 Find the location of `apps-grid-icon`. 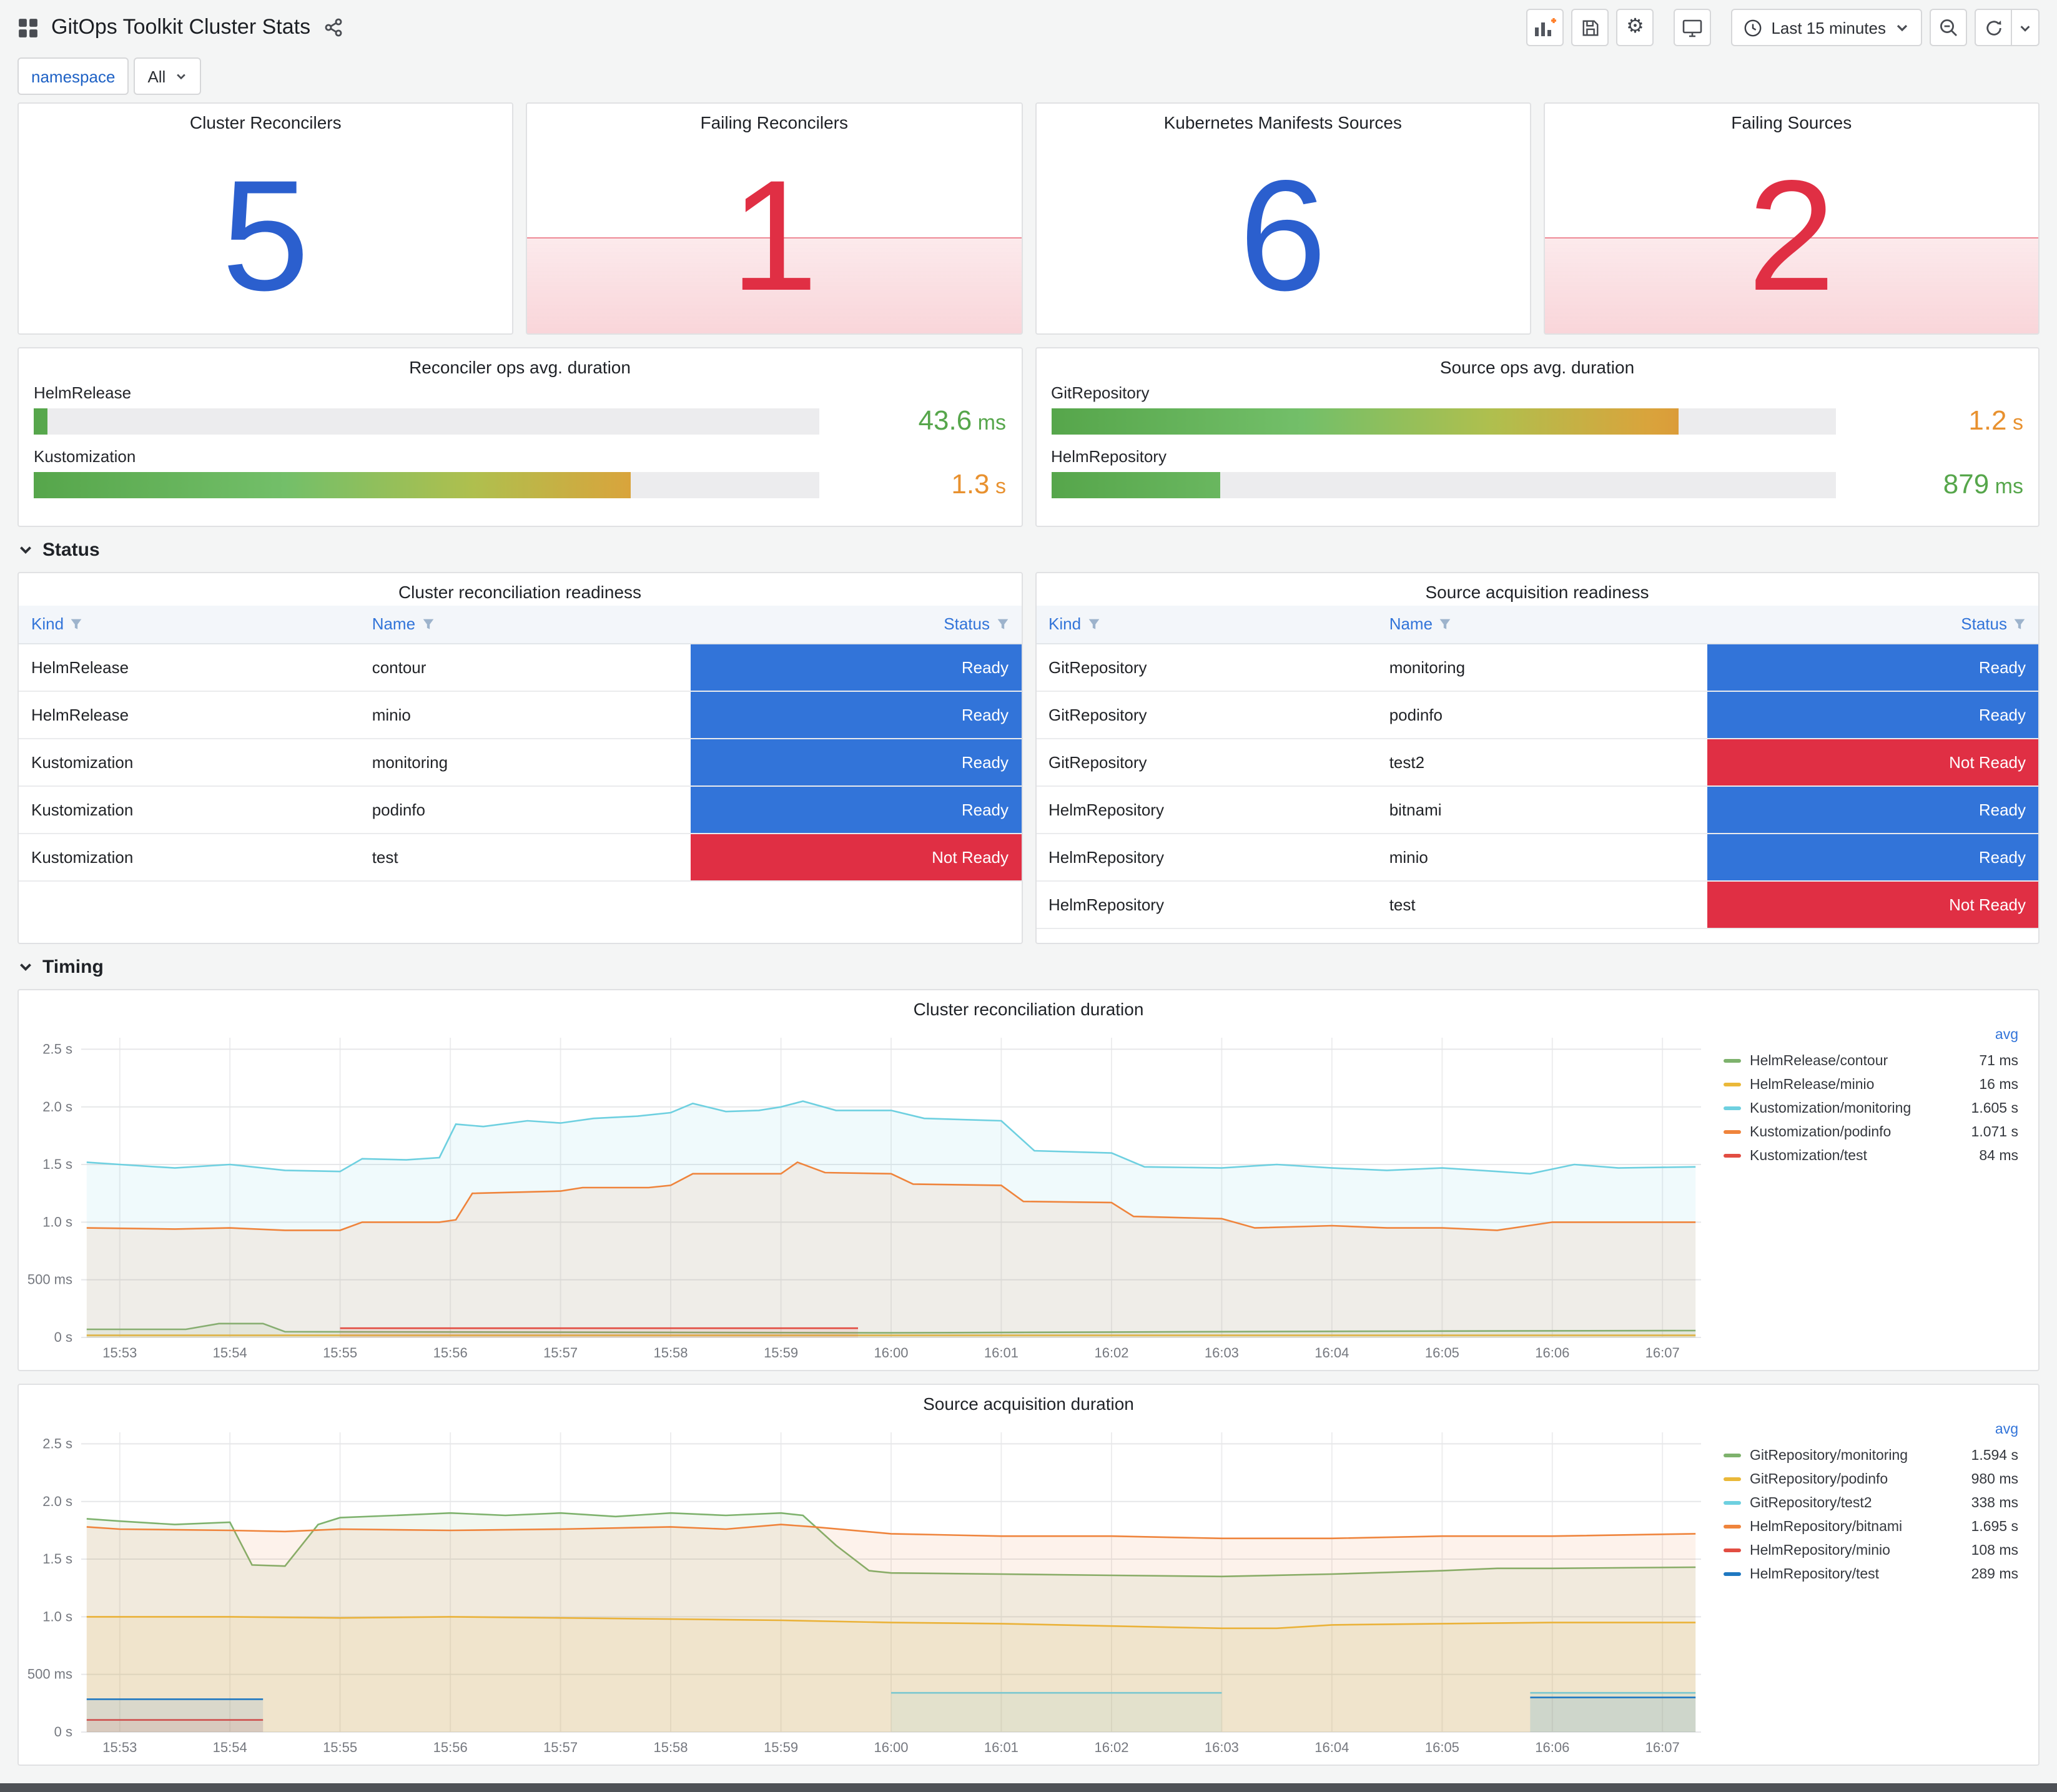

apps-grid-icon is located at coordinates (28, 27).